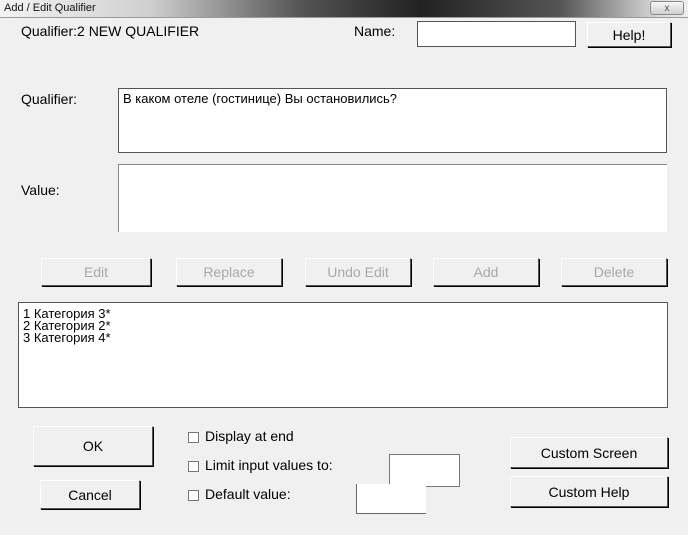 Image resolution: width=688 pixels, height=535 pixels. Describe the element at coordinates (589, 452) in the screenshot. I see `custom-screen-button: Custom Screen` at that location.